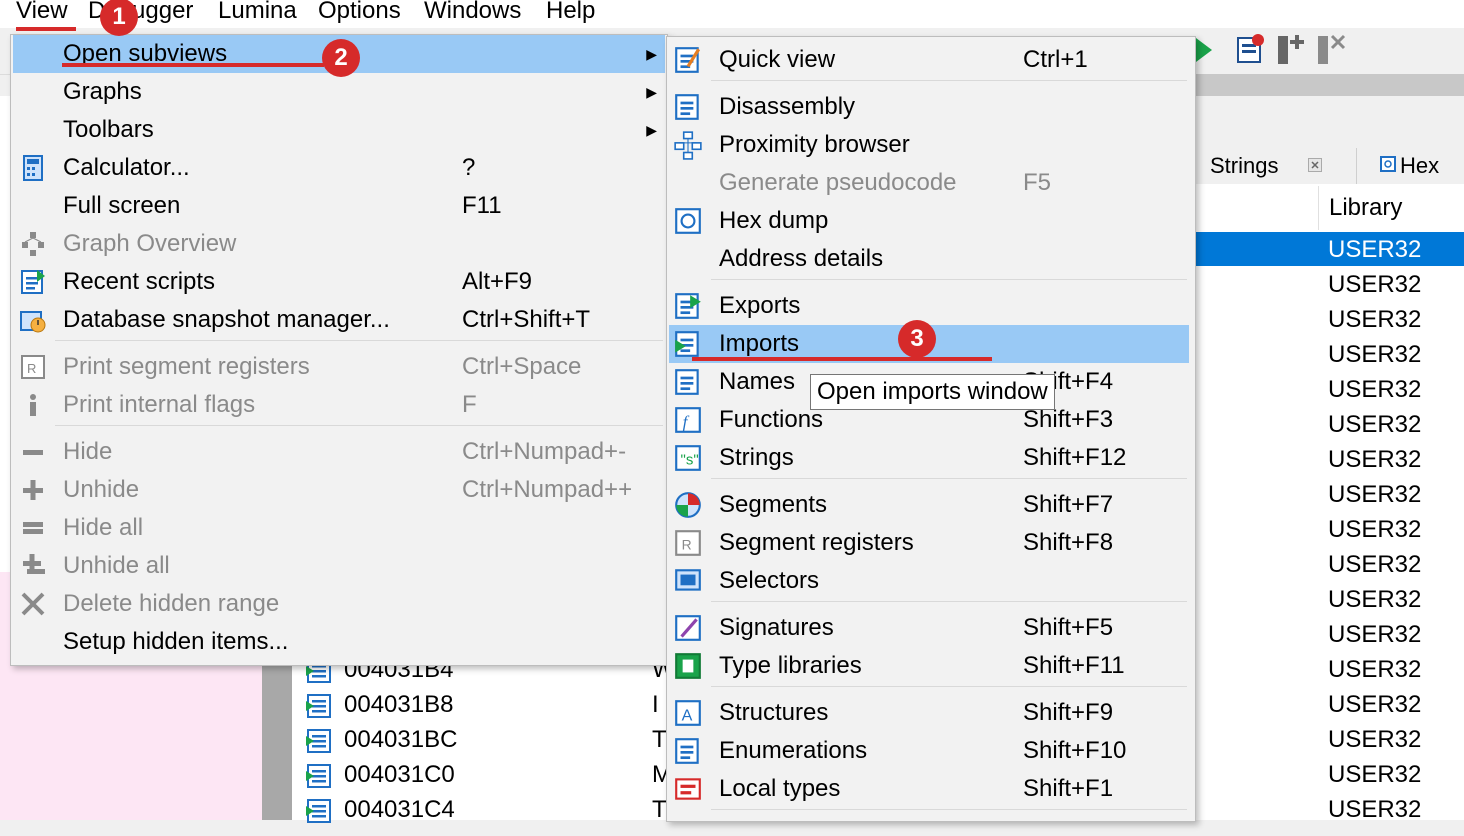 Image resolution: width=1464 pixels, height=836 pixels. What do you see at coordinates (33, 405) in the screenshot?
I see `info-icon` at bounding box center [33, 405].